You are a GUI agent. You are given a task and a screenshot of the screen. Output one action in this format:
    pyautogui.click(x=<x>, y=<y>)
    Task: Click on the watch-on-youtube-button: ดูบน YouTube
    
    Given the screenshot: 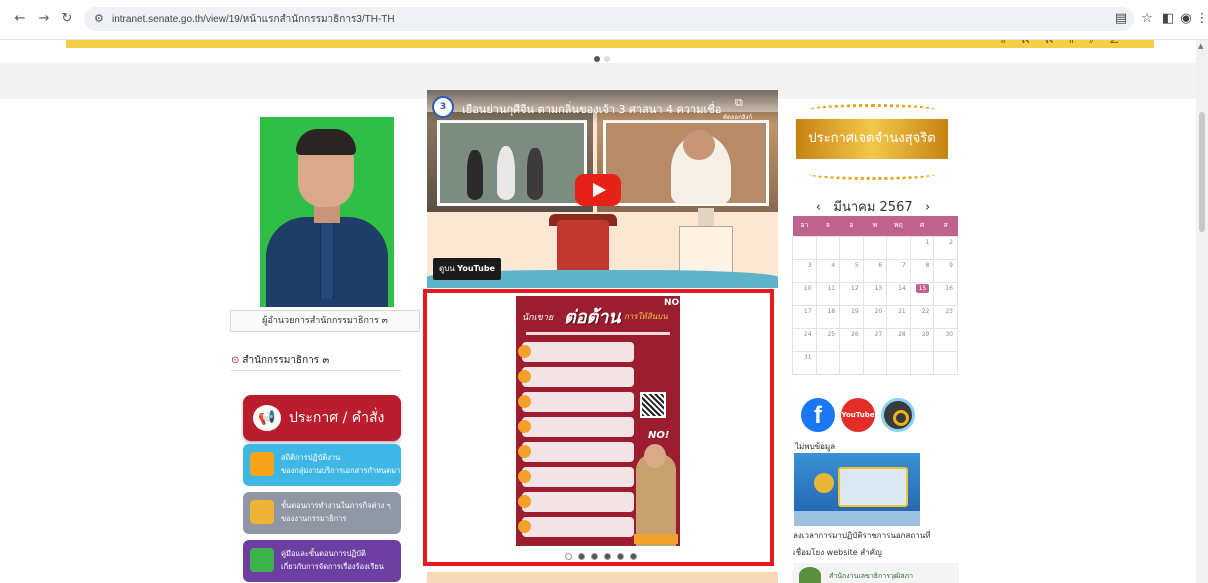 What is the action you would take?
    pyautogui.click(x=467, y=269)
    